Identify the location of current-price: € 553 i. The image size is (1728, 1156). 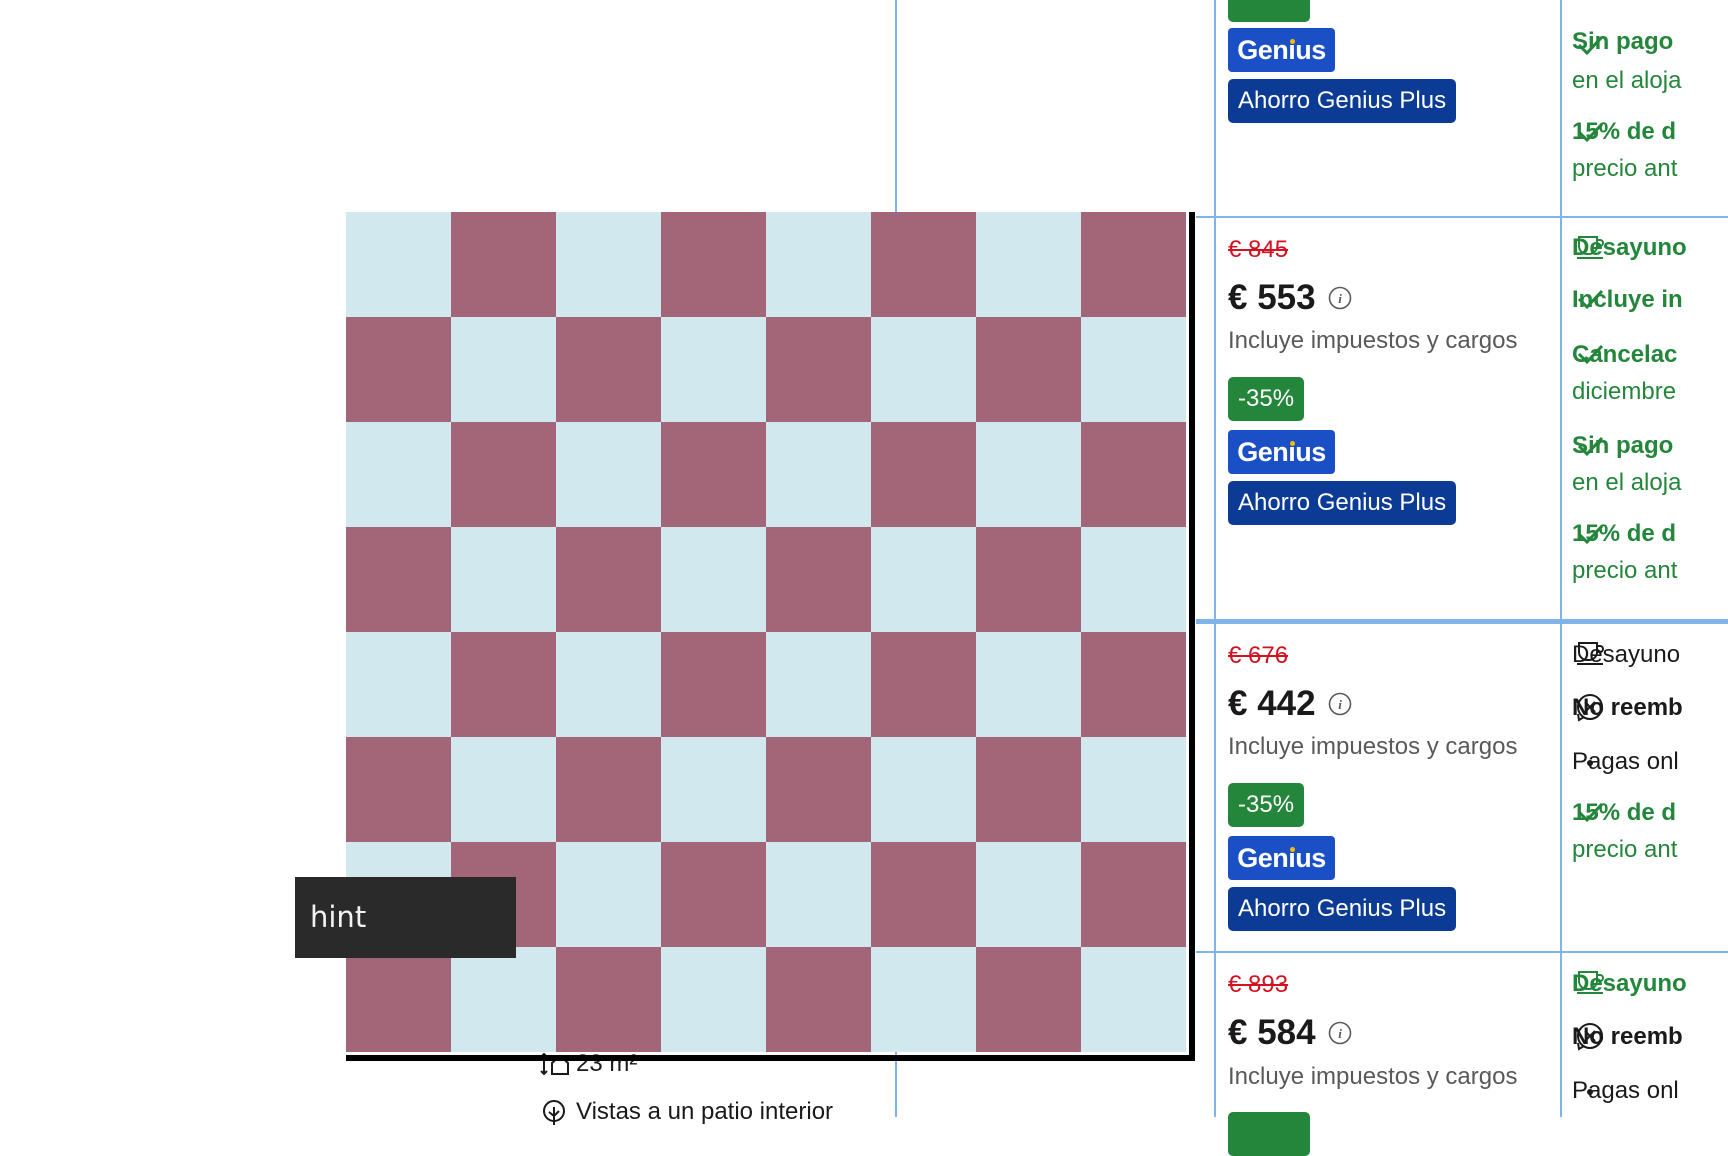
(1290, 298).